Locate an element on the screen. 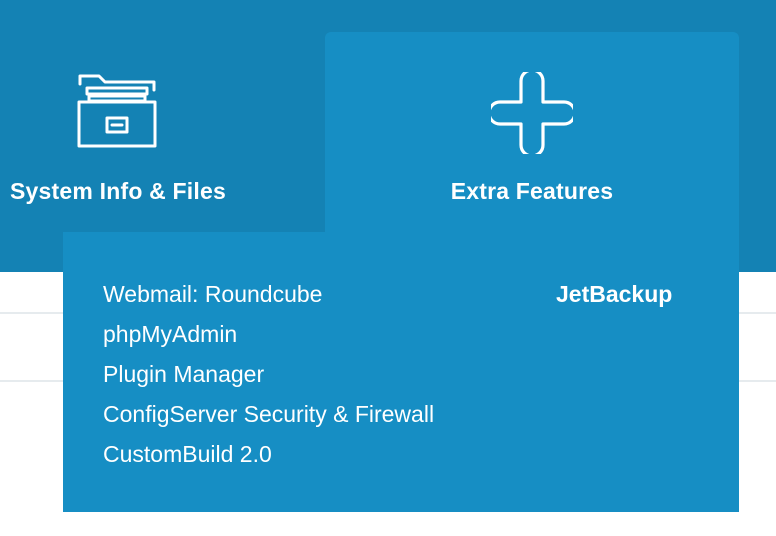 Image resolution: width=776 pixels, height=536 pixels. menu-item-custombuild: CustomBuild 2.0 is located at coordinates (268, 454).